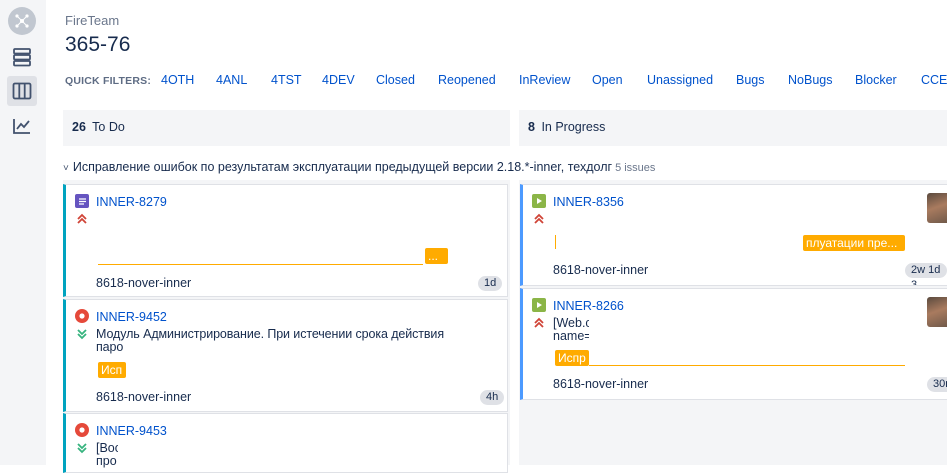 This screenshot has height=473, width=947. I want to click on issue-key: INNER-8266, so click(588, 306).